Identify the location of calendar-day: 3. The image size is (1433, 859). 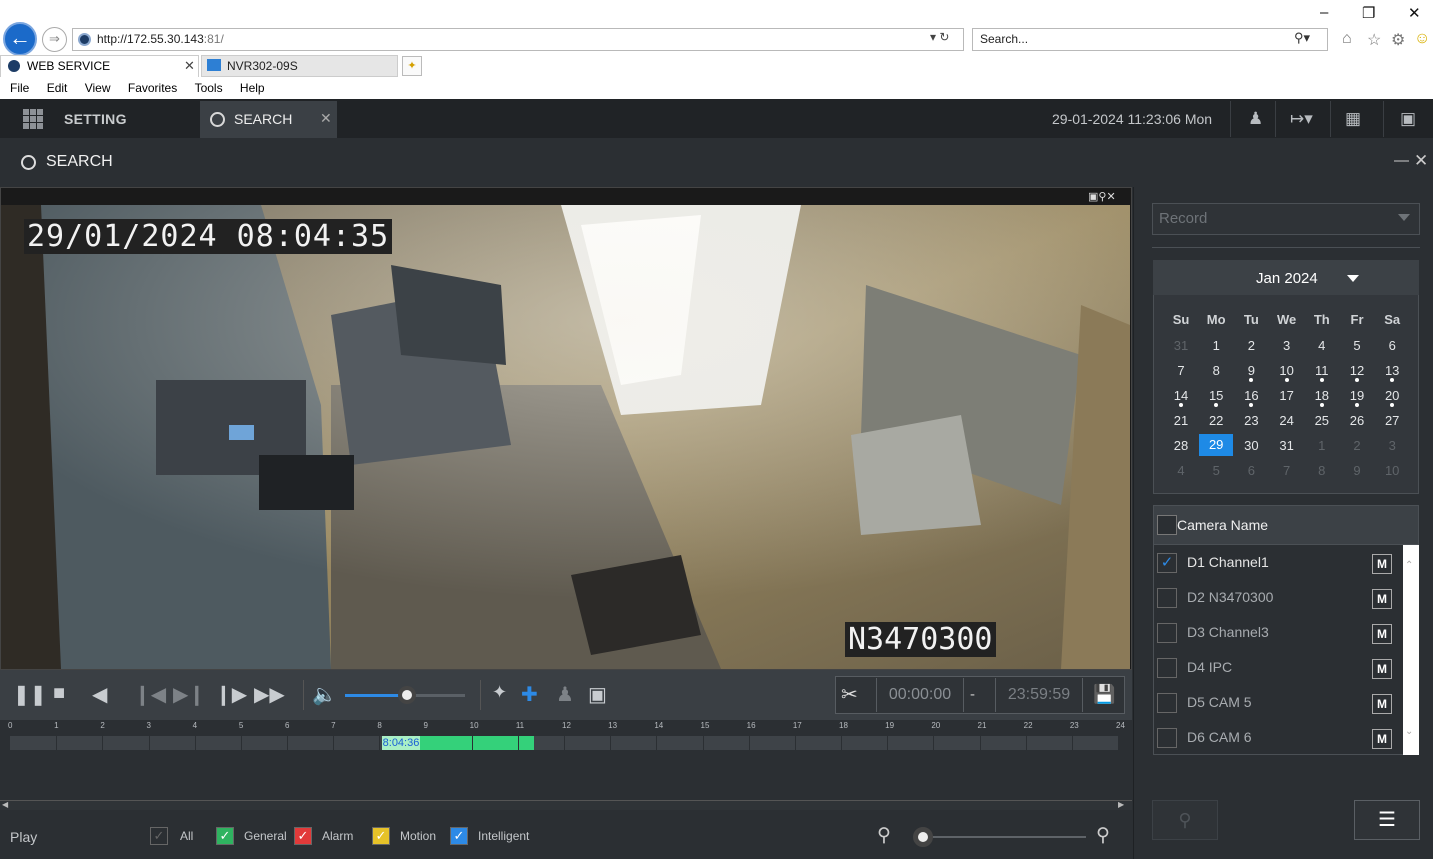
(1287, 345).